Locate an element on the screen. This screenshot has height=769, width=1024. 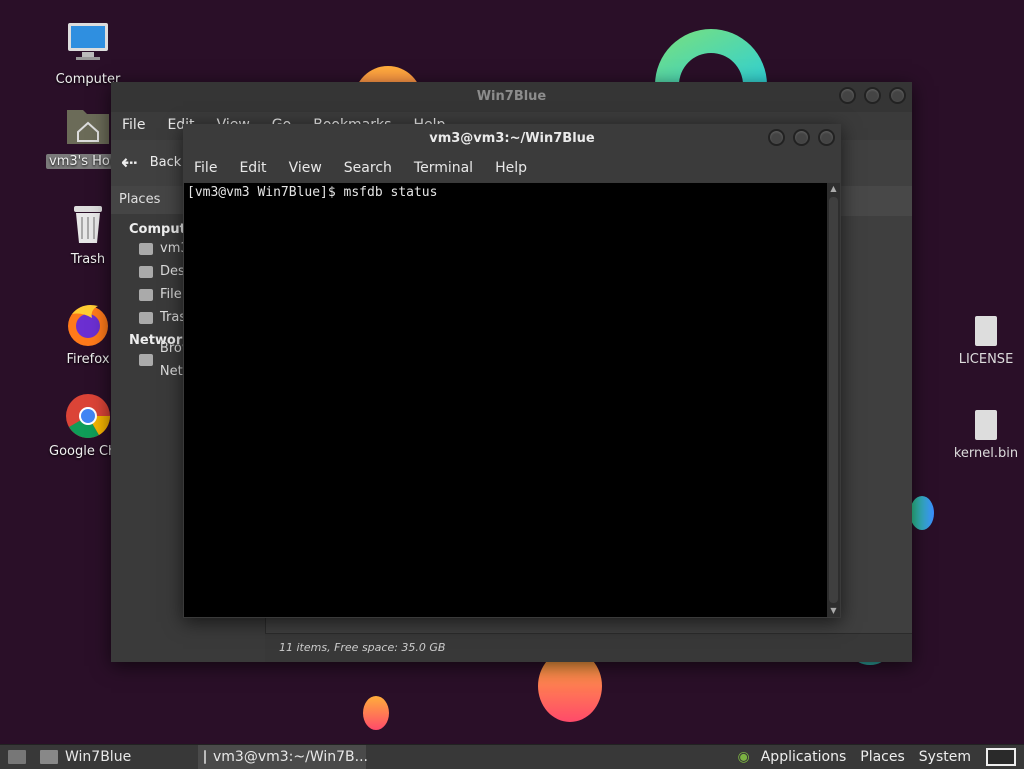
network-icon is located at coordinates (146, 359).